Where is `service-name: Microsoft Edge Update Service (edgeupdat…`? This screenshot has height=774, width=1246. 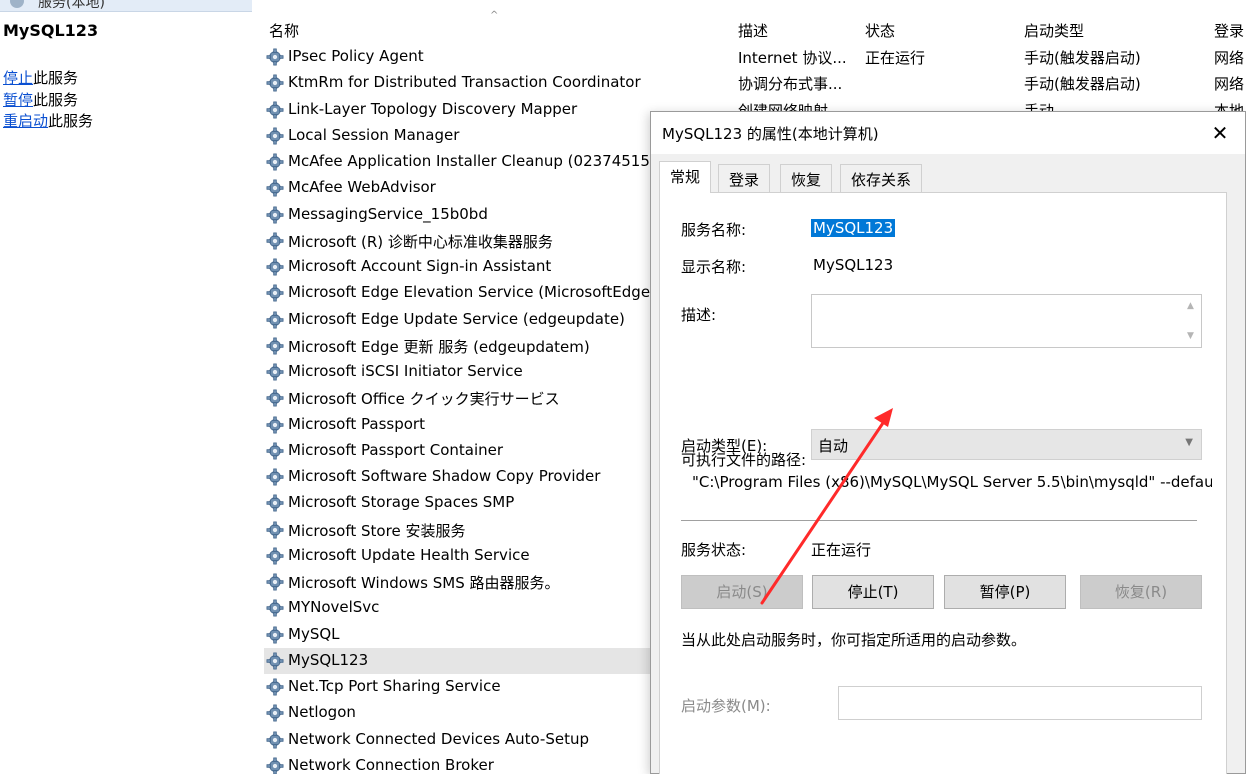
service-name: Microsoft Edge Update Service (edgeupdat… is located at coordinates (456, 318).